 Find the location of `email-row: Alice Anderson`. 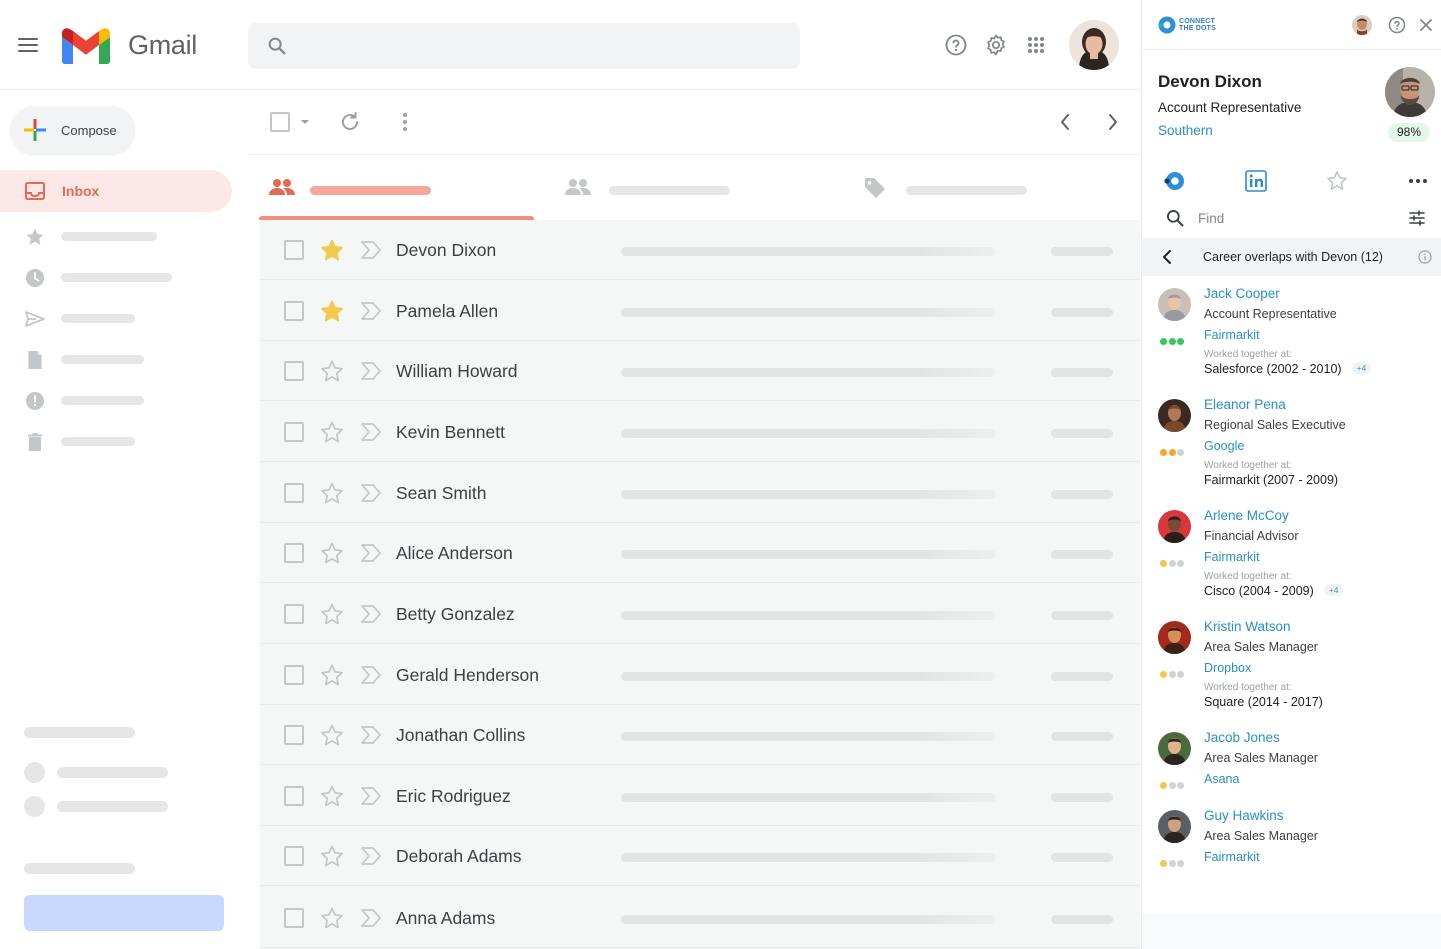

email-row: Alice Anderson is located at coordinates (700, 553).